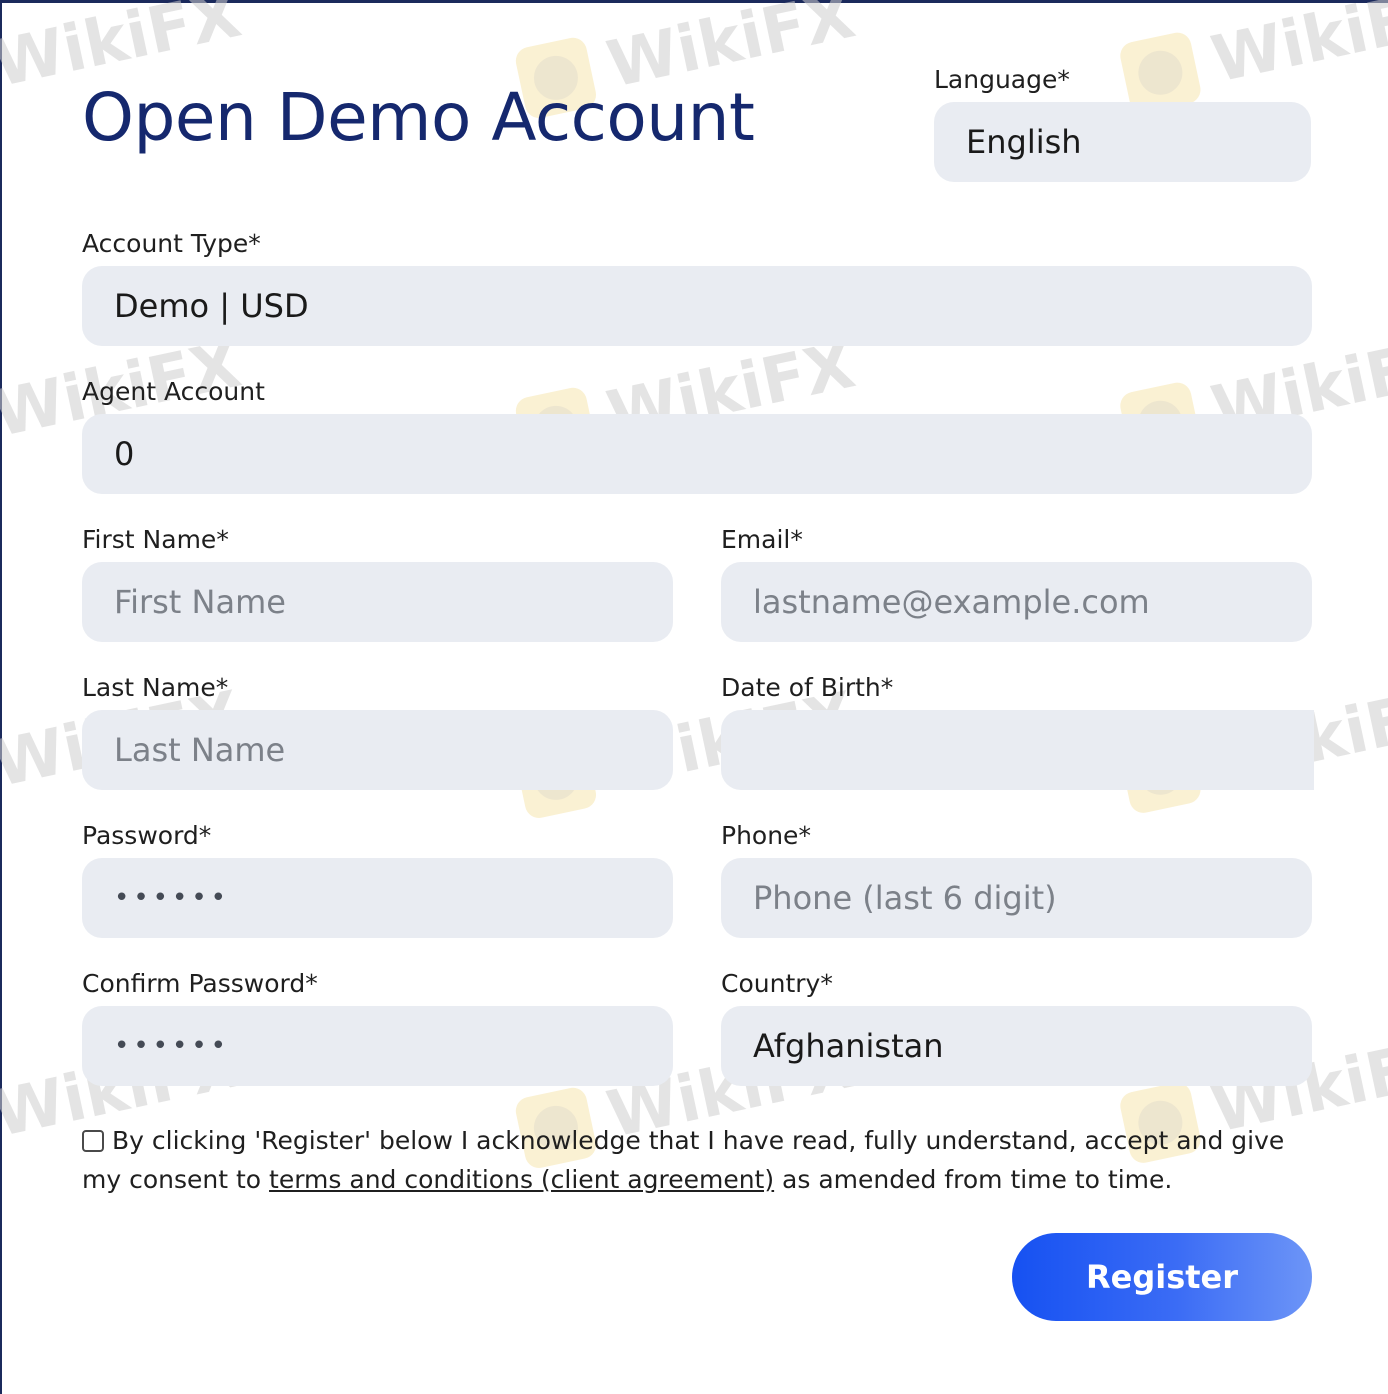  Describe the element at coordinates (147, 835) in the screenshot. I see `password-label: Password*` at that location.